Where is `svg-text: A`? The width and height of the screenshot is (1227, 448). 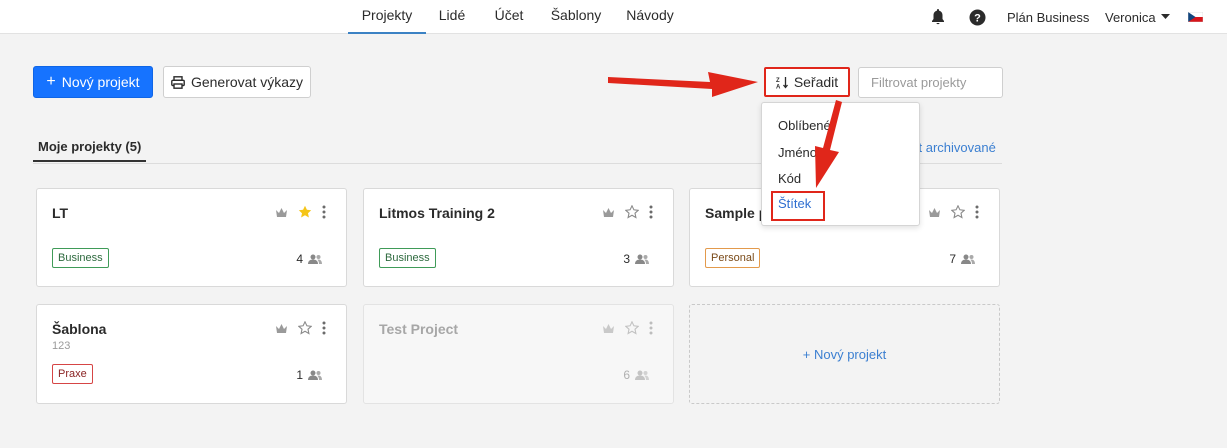
svg-text: A is located at coordinates (778, 86).